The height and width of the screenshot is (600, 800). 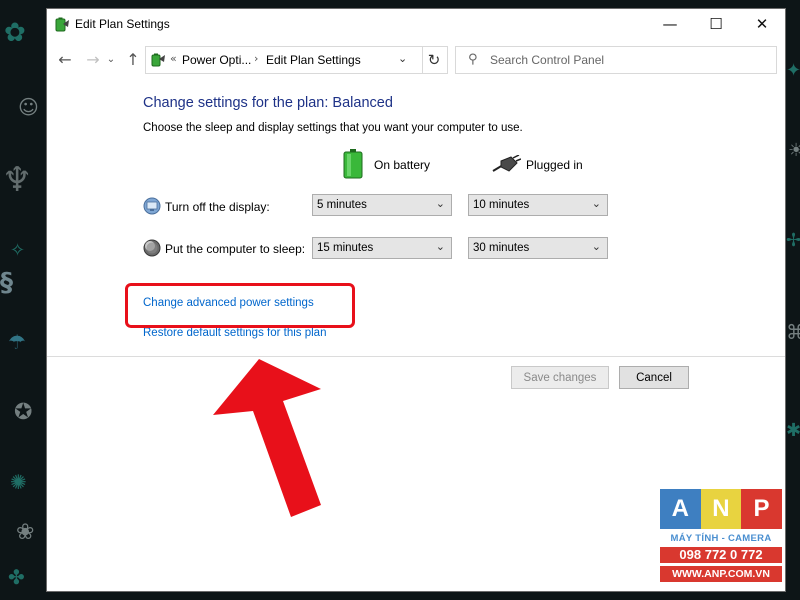 What do you see at coordinates (313, 60) in the screenshot?
I see `breadcrumb-item-edit-plan-settings: Edit Plan Settings` at bounding box center [313, 60].